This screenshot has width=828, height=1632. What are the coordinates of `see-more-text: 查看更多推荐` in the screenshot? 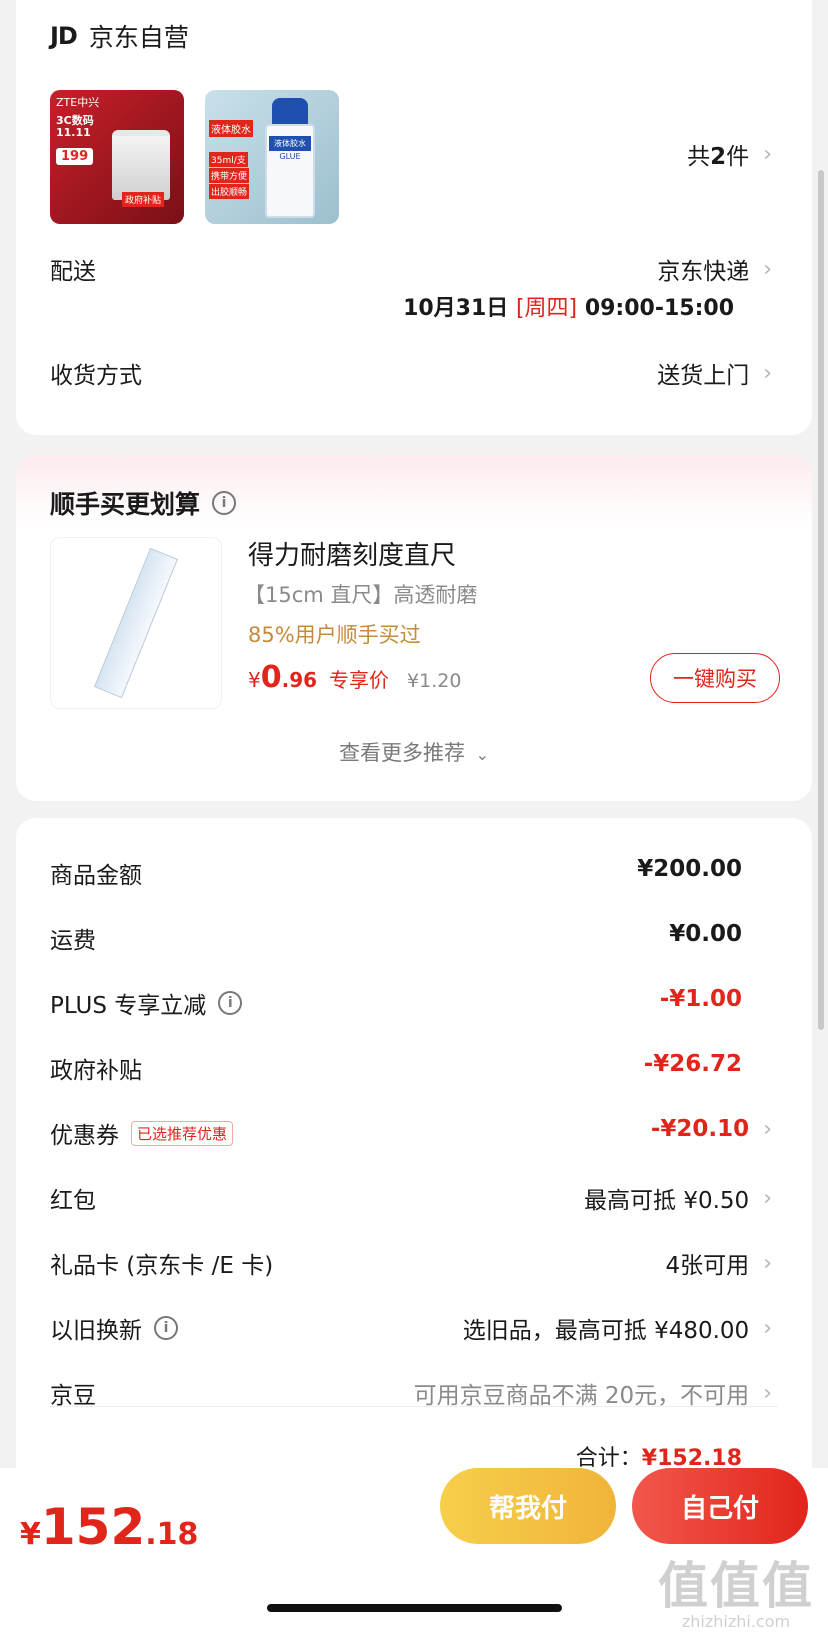 It's located at (401, 753).